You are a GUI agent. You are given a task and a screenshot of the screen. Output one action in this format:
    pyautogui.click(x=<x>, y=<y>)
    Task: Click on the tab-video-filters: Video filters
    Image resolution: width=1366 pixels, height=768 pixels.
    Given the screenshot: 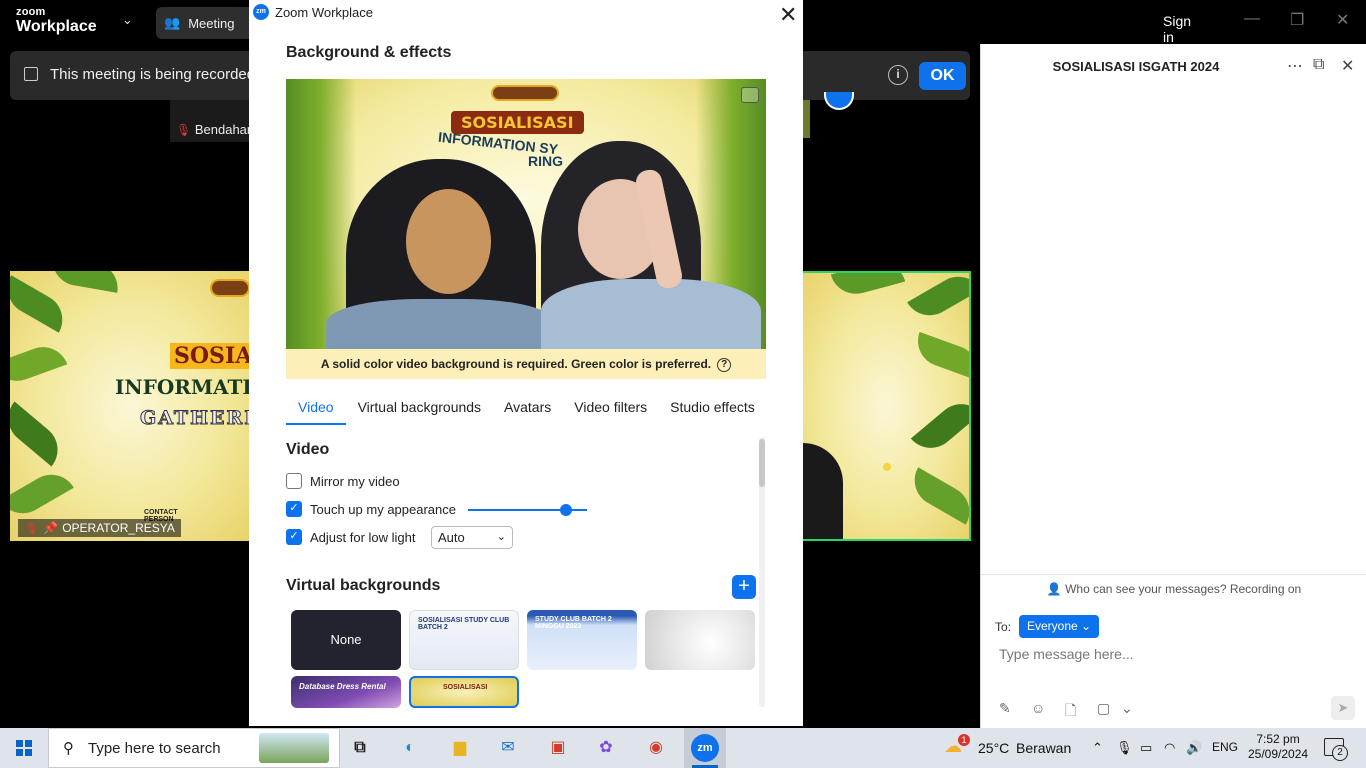 What is the action you would take?
    pyautogui.click(x=610, y=410)
    